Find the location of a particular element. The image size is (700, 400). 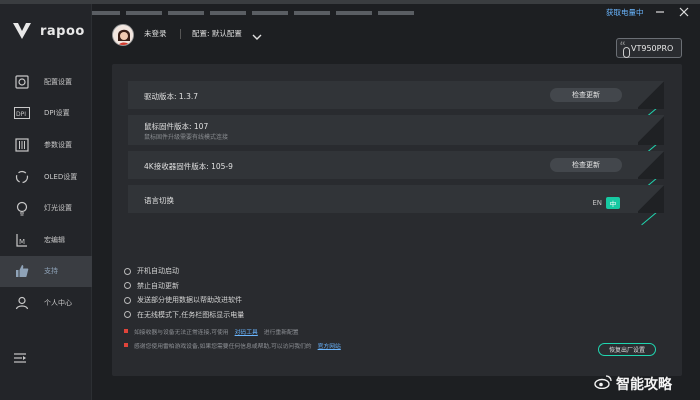

parameter-icon is located at coordinates (22, 145).